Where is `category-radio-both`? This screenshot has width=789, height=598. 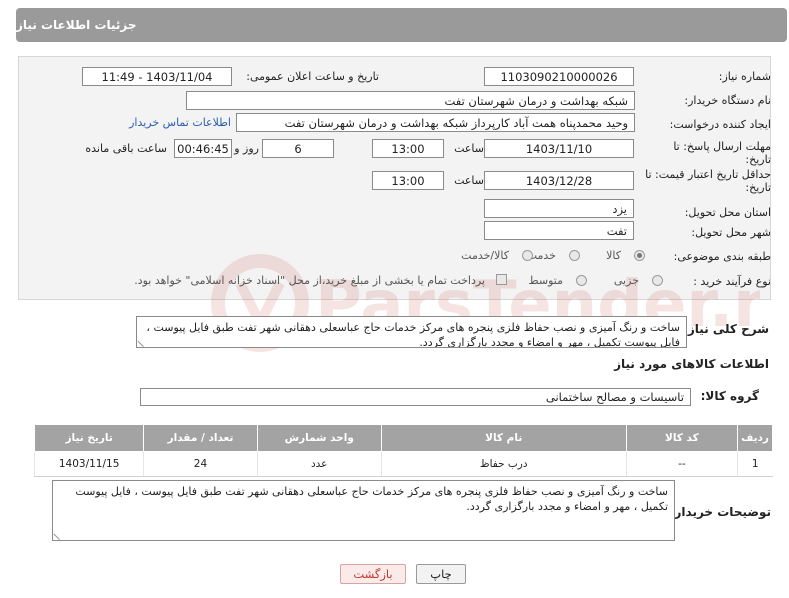
category-radio-both is located at coordinates (527, 255).